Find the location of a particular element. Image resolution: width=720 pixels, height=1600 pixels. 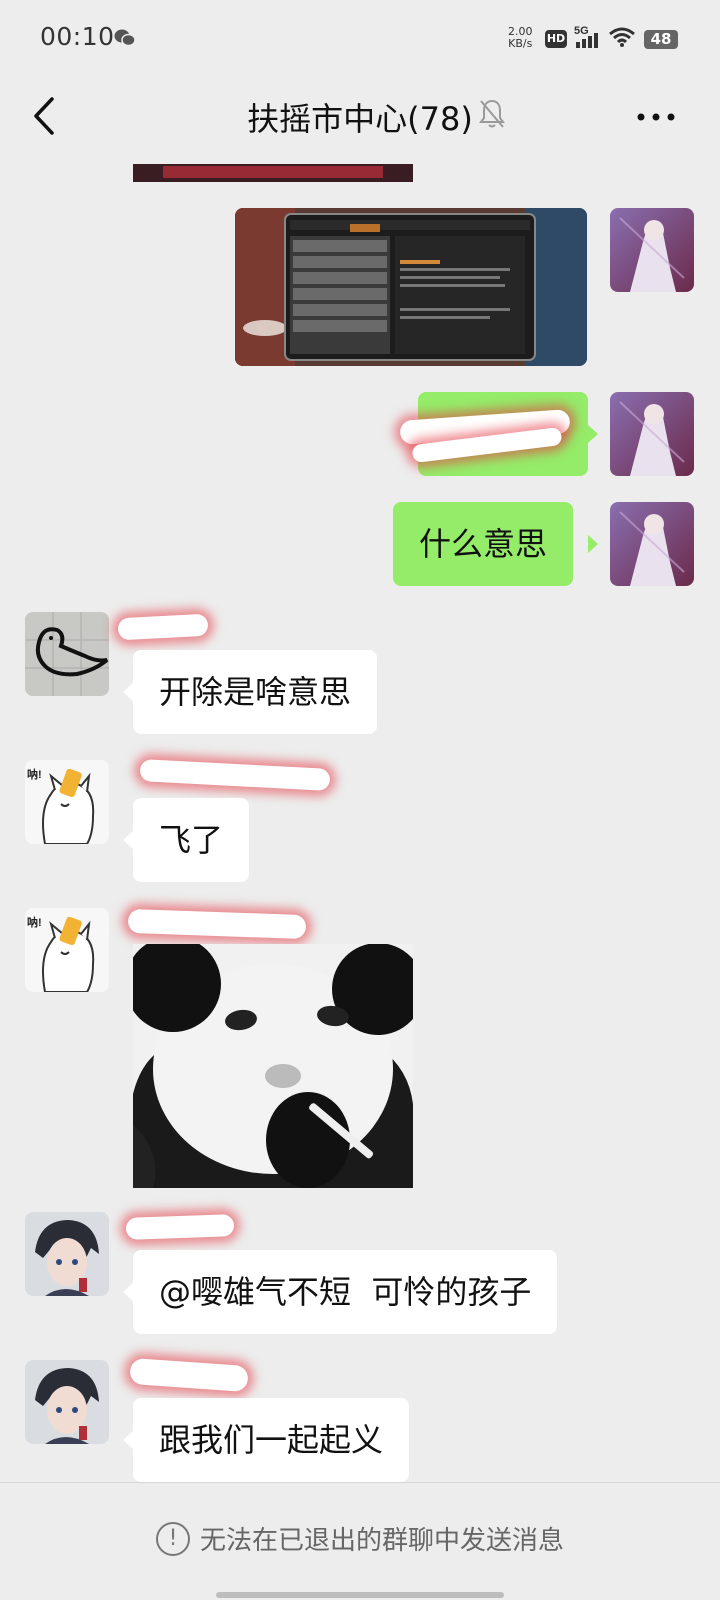

more-dots-icon is located at coordinates (656, 117).